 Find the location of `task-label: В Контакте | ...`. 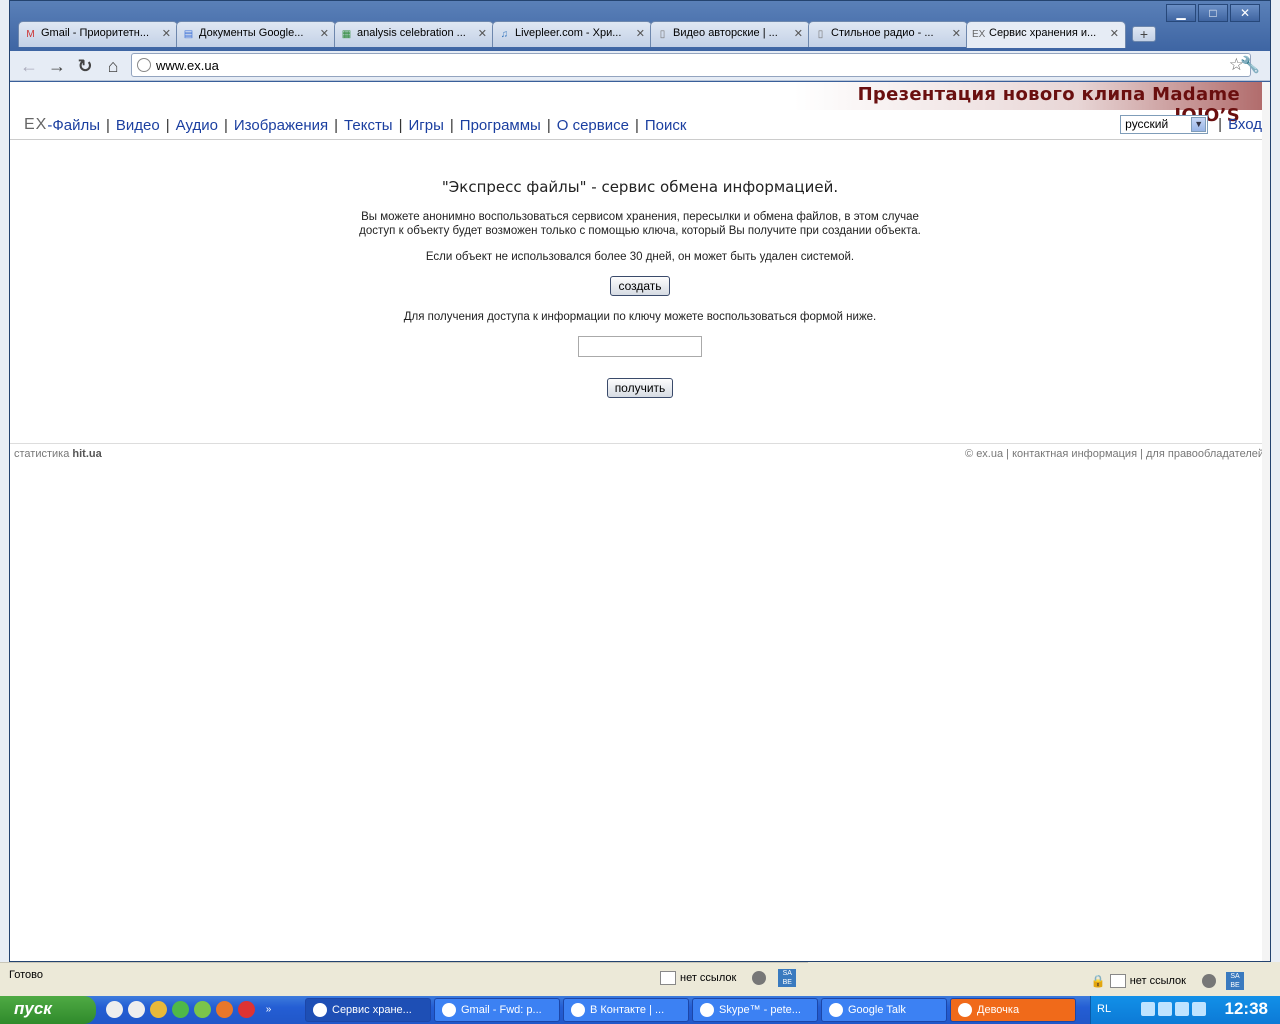

task-label: В Контакте | ... is located at coordinates (627, 1010).